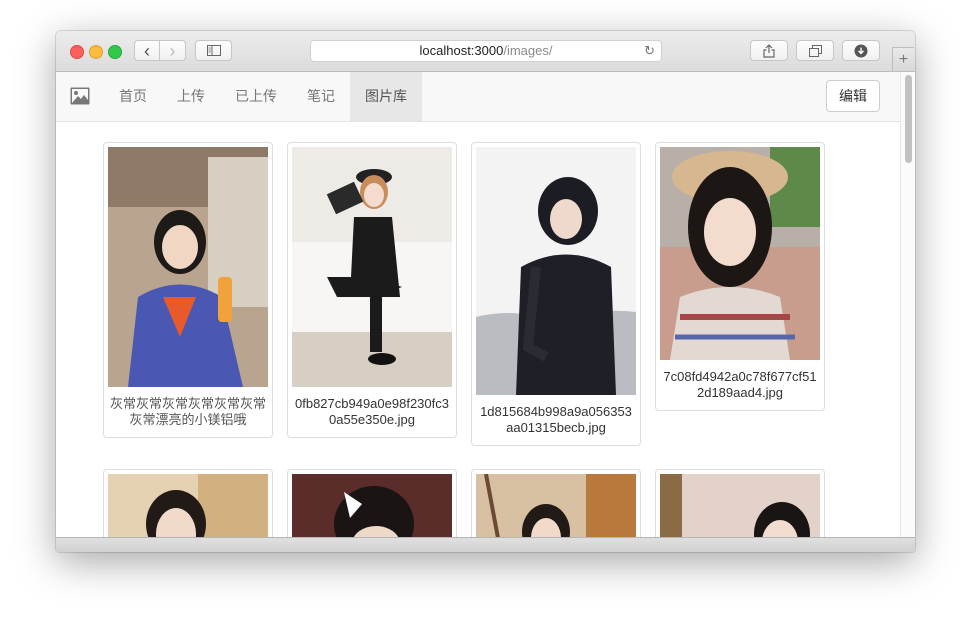 The height and width of the screenshot is (633, 971). I want to click on title-bar: ‹ › localhost:3000/images/ ↻ +, so click(485, 51).